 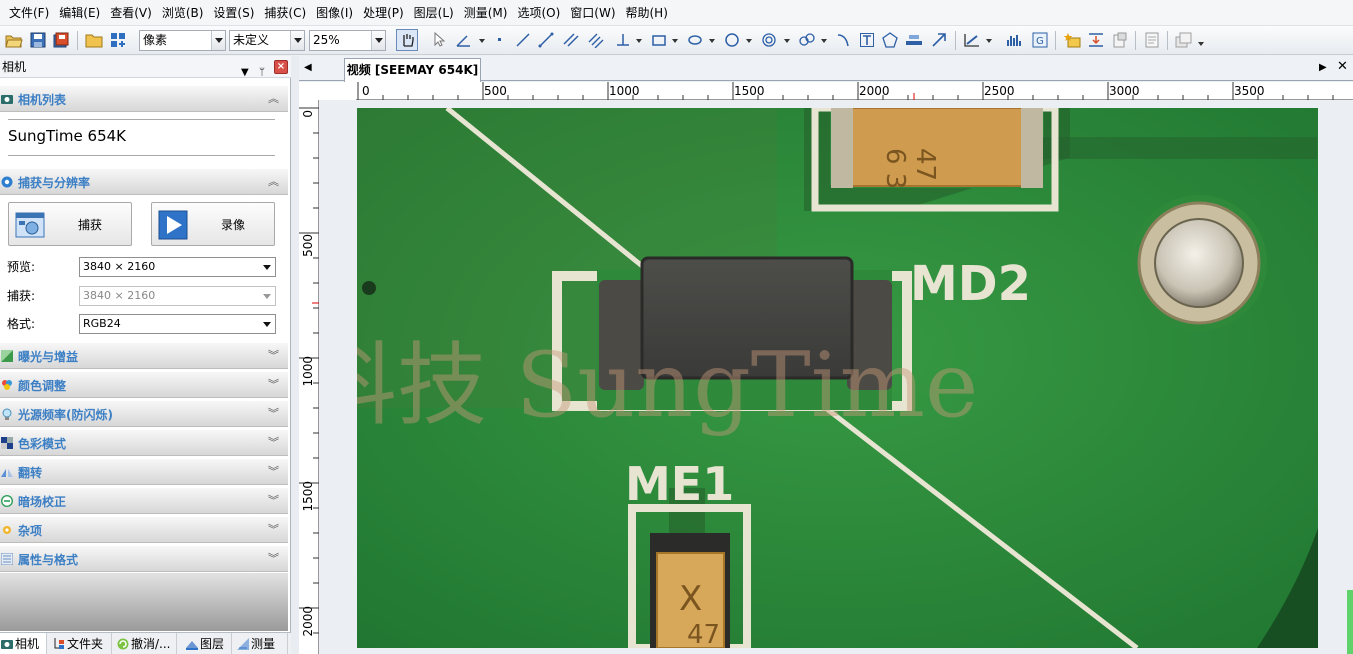 I want to click on preview-resolution-select: 3840 × 2160, so click(x=177, y=267).